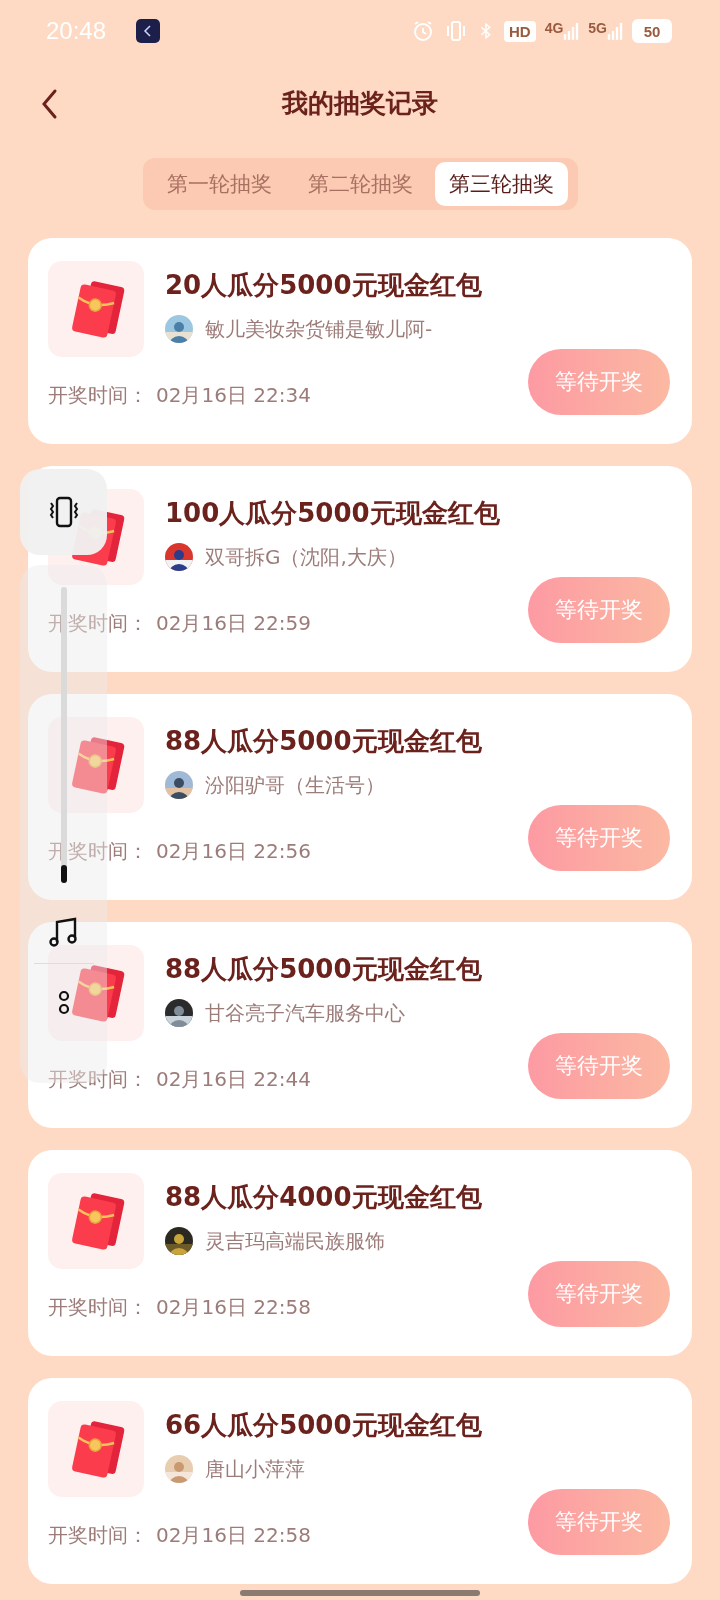 The image size is (720, 1600). I want to click on round-tab: 第三轮抽奖, so click(501, 184).